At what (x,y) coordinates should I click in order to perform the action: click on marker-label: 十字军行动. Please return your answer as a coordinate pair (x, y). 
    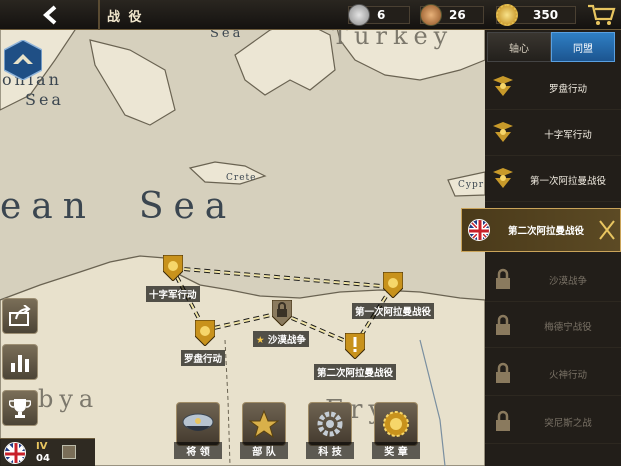
    Looking at the image, I should click on (173, 294).